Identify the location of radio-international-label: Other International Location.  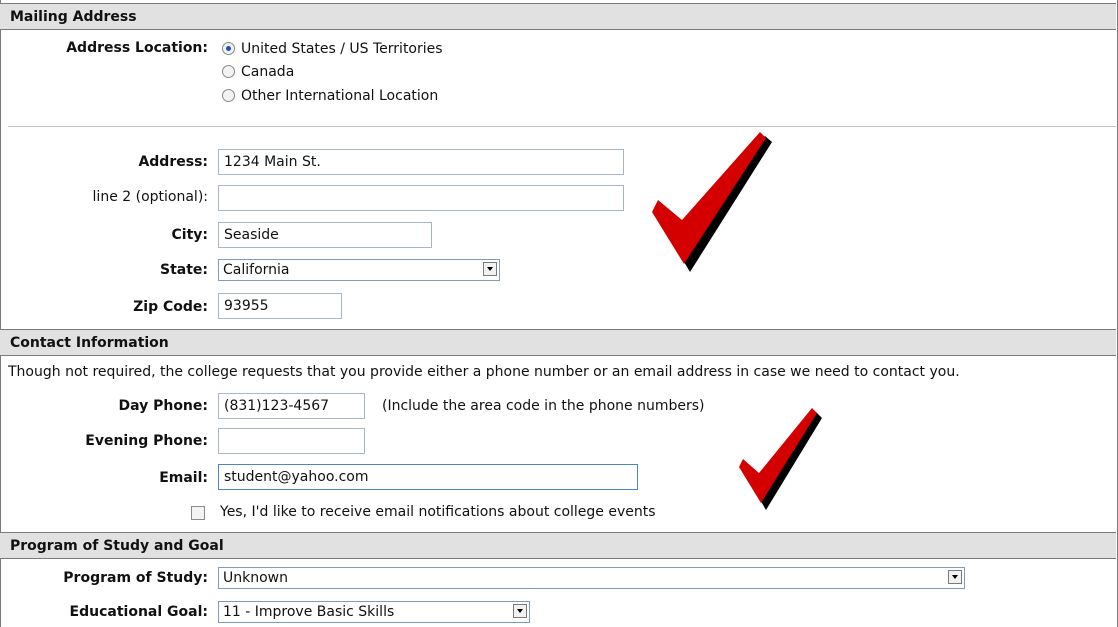
(340, 96).